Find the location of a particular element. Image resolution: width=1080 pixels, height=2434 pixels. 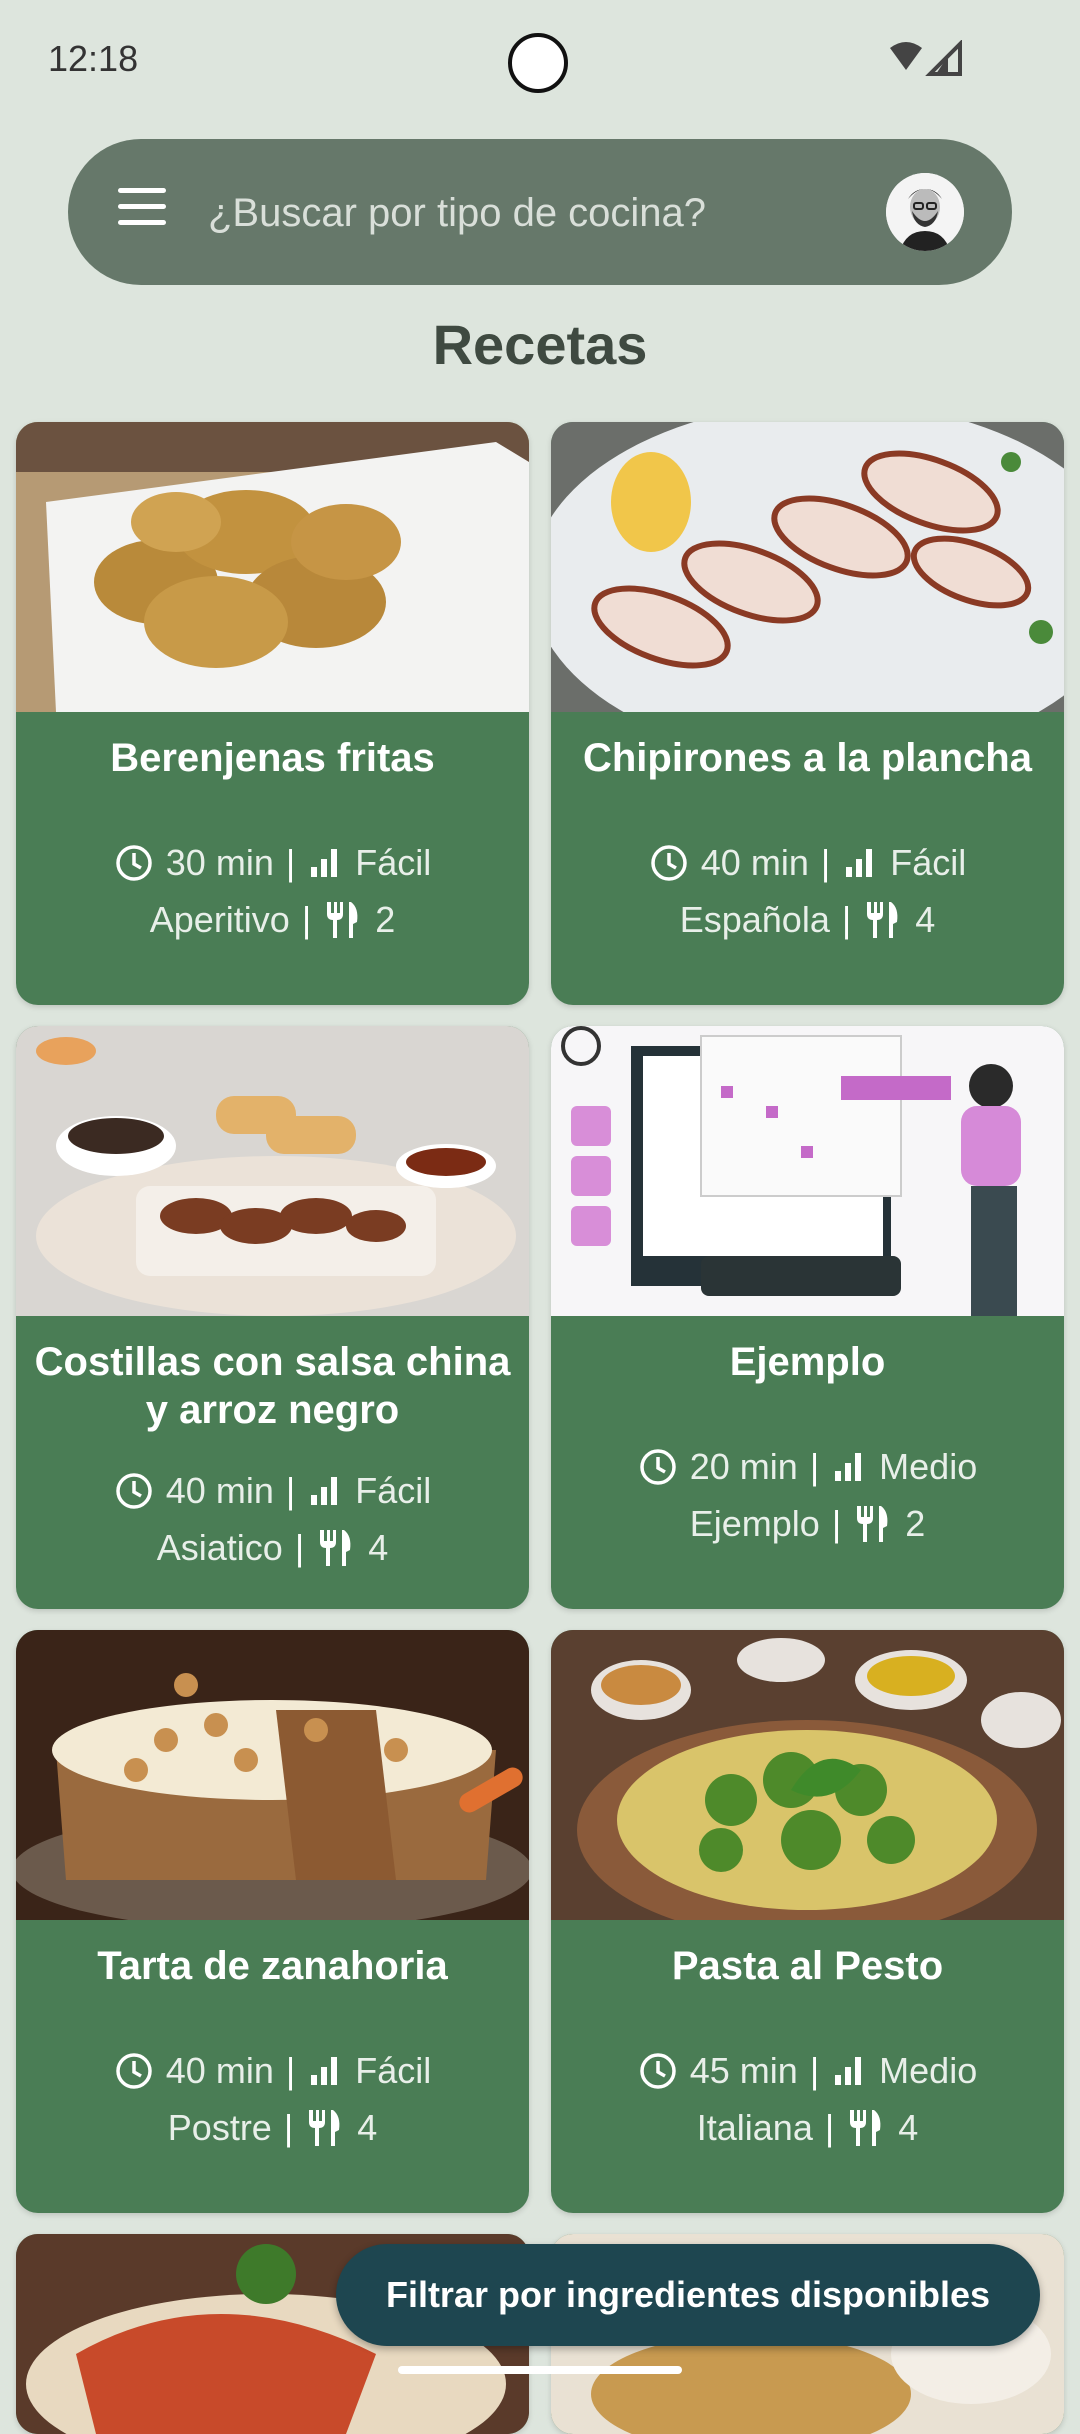

recipe-time: 30 min is located at coordinates (219, 862).